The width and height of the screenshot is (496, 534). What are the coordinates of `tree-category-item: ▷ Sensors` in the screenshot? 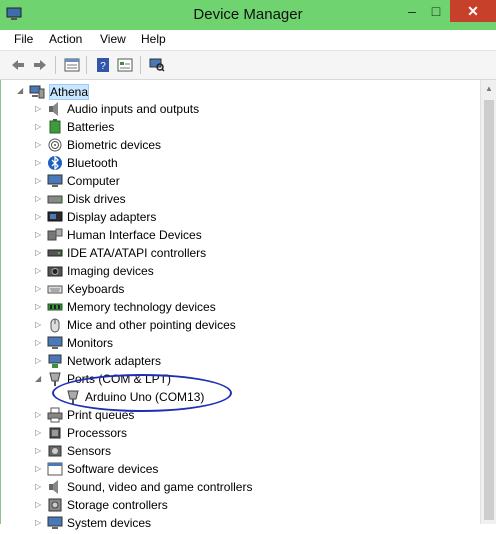 It's located at (236, 451).